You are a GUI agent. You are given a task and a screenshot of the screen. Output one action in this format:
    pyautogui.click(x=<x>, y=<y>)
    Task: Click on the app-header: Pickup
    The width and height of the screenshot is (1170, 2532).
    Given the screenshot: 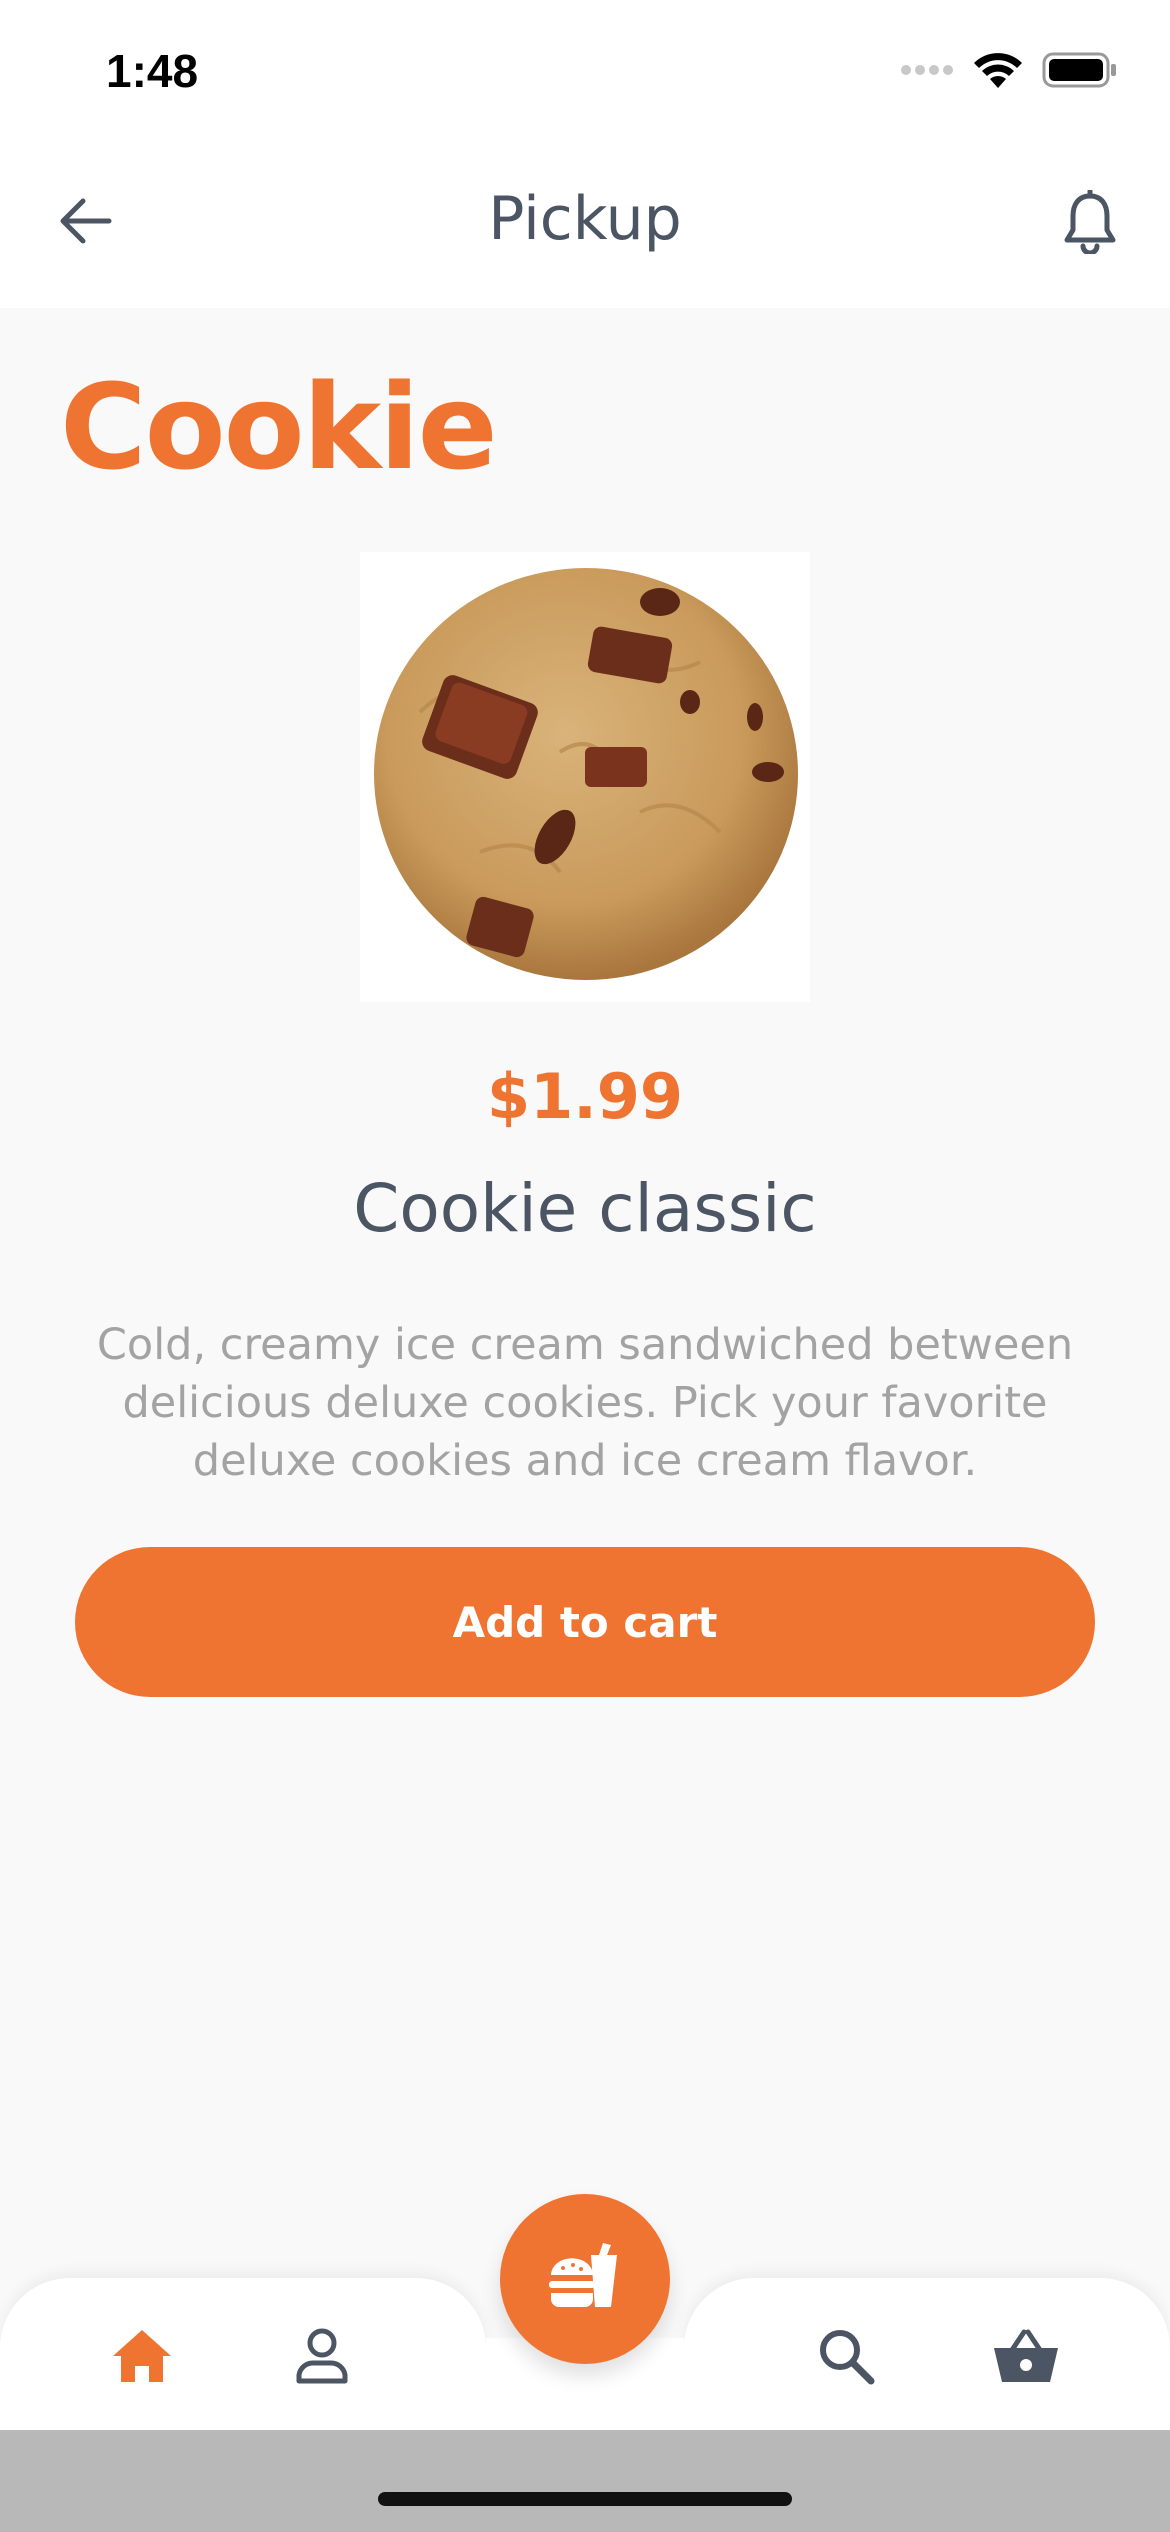 What is the action you would take?
    pyautogui.click(x=585, y=229)
    